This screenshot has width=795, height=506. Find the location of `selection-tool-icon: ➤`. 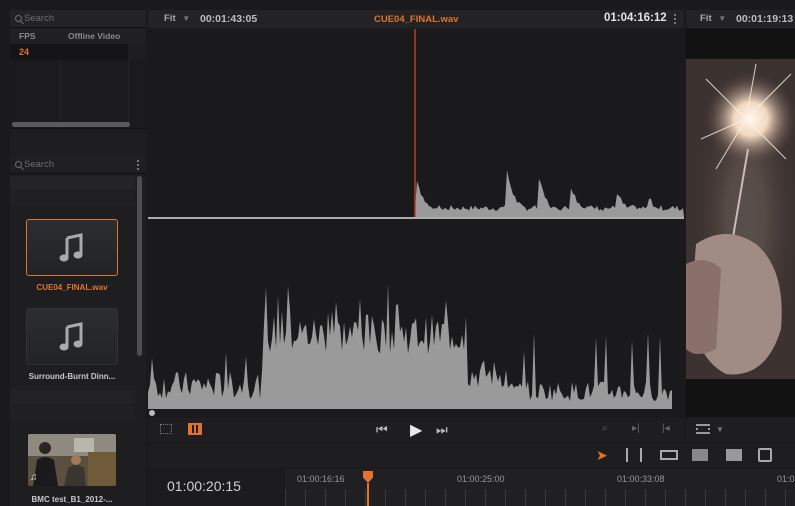

selection-tool-icon: ➤ is located at coordinates (602, 455).